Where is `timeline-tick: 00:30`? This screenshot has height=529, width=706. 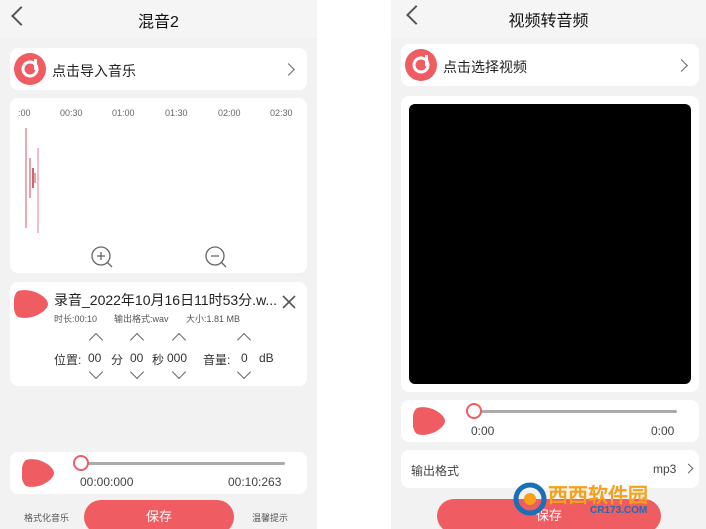
timeline-tick: 00:30 is located at coordinates (71, 113).